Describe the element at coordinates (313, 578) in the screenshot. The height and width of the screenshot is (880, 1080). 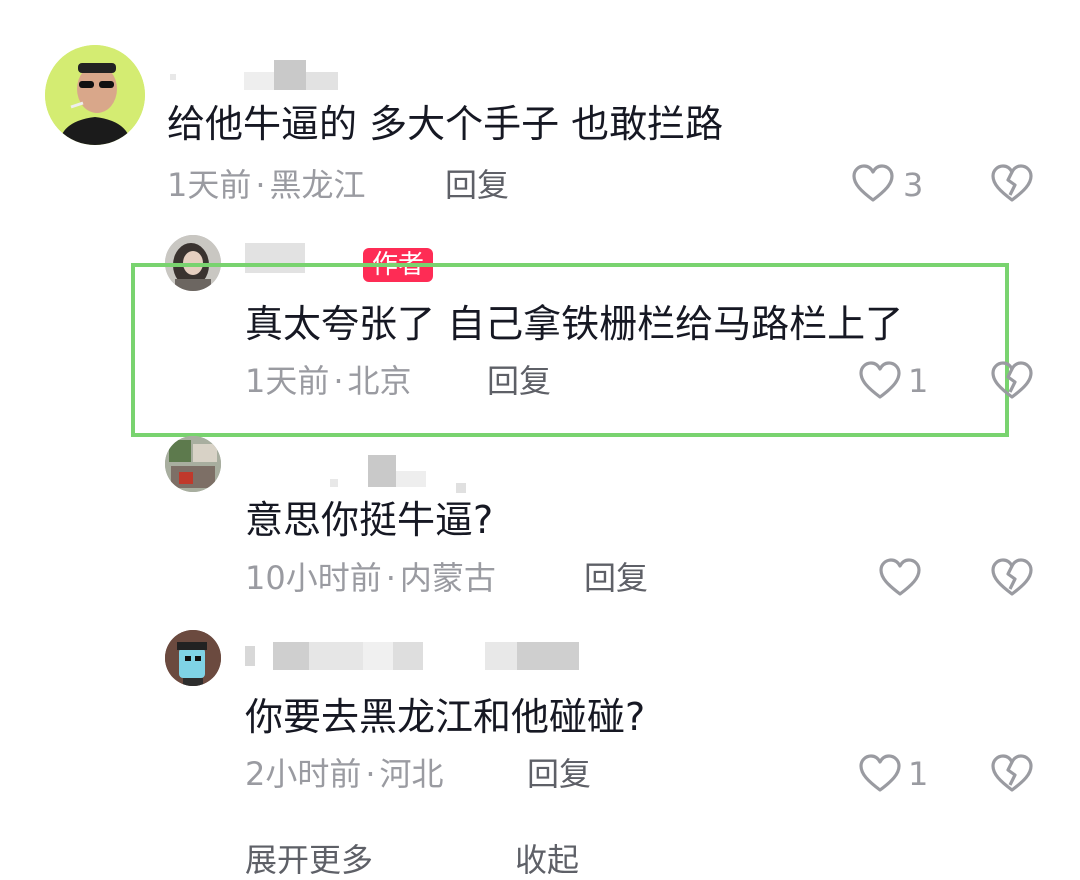
I see `comment-time: 10小时前` at that location.